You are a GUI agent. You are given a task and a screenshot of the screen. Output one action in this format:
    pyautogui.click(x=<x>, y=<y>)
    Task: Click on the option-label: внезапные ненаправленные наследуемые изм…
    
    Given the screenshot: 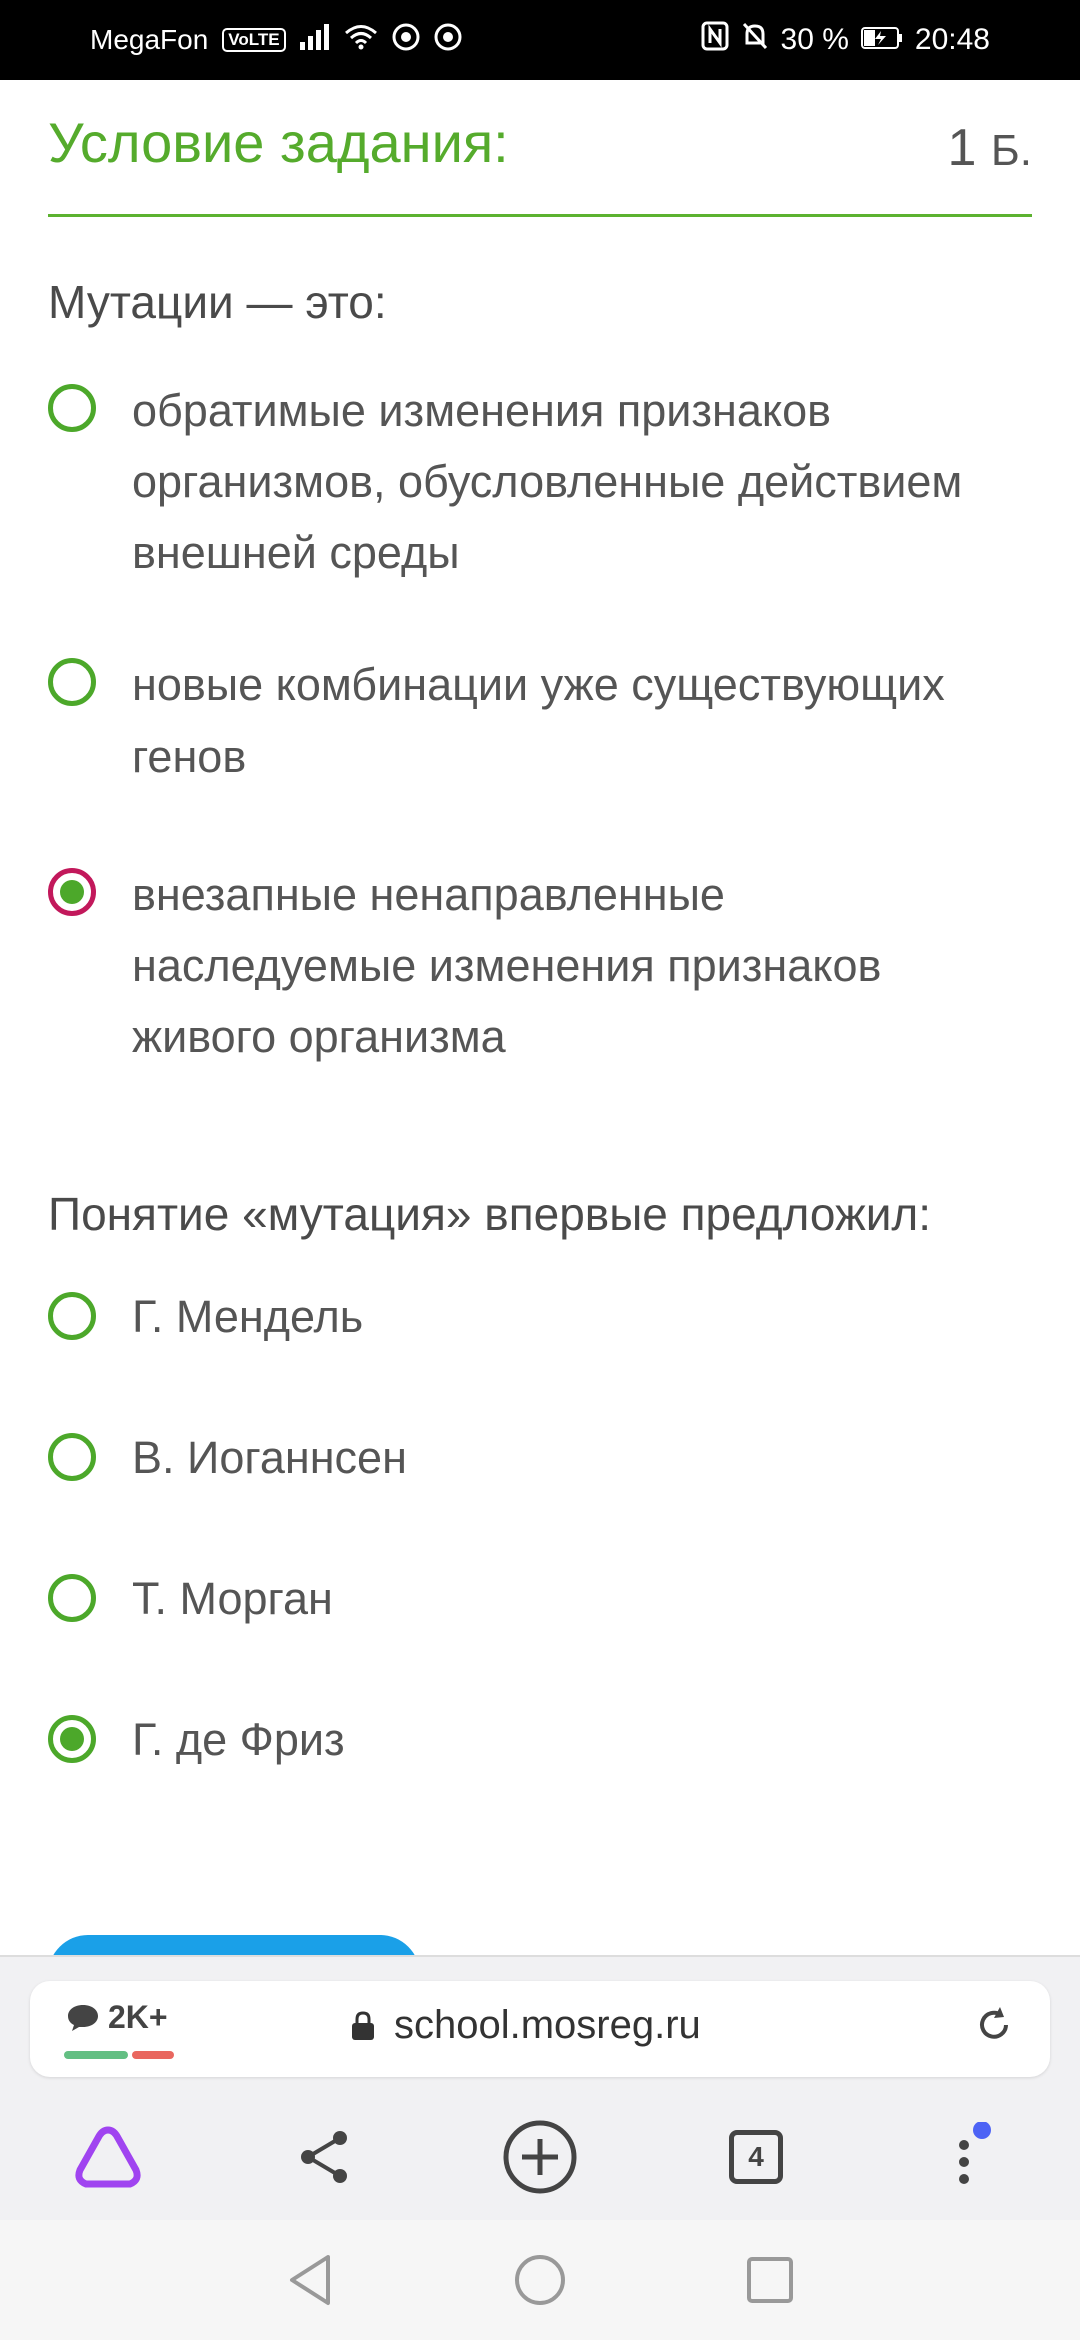 What is the action you would take?
    pyautogui.click(x=507, y=965)
    